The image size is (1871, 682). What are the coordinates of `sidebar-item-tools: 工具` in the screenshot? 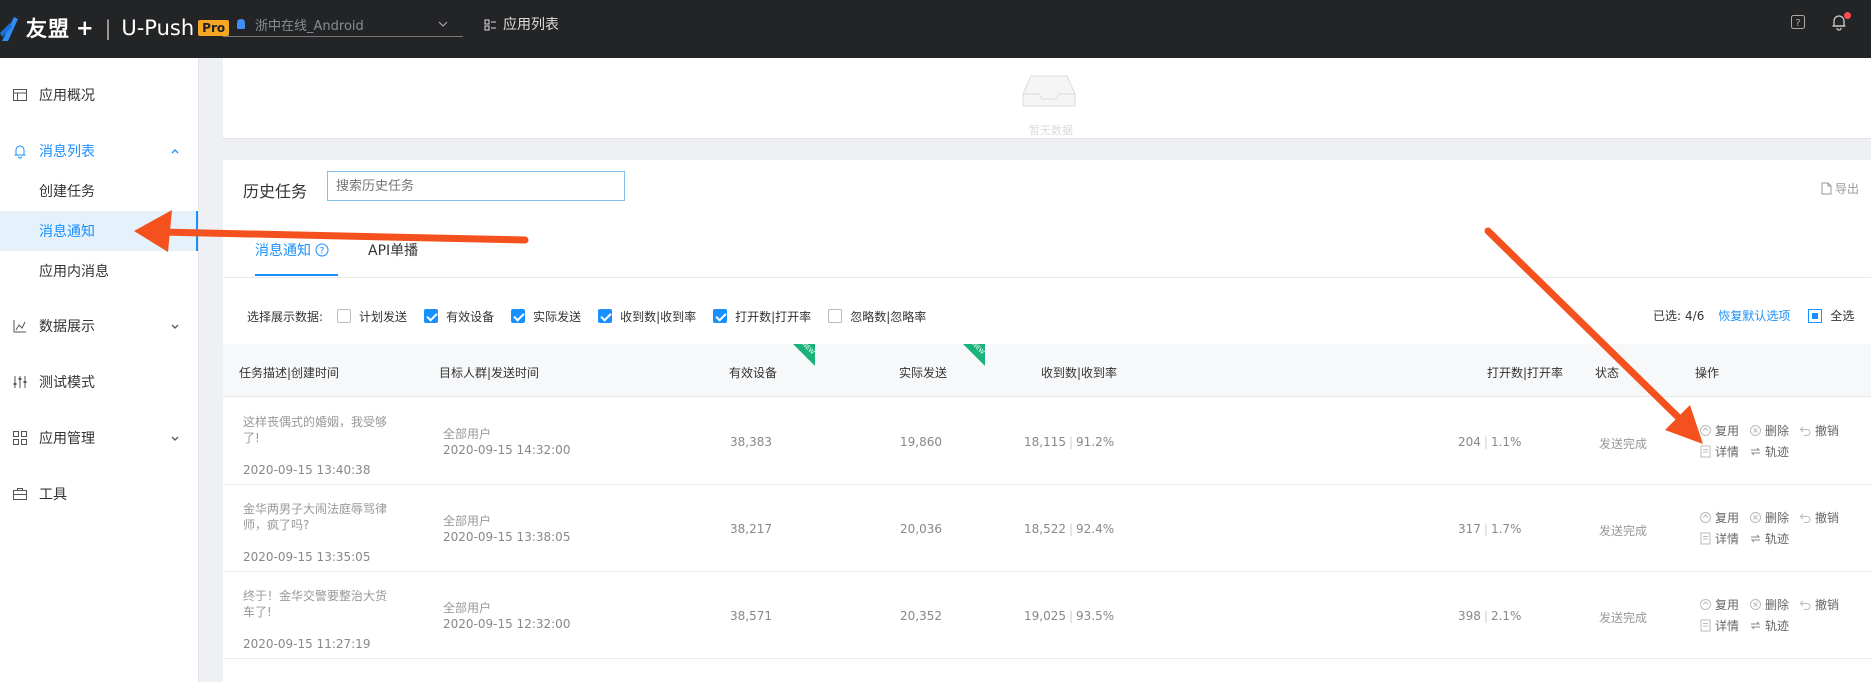 It's located at (99, 494).